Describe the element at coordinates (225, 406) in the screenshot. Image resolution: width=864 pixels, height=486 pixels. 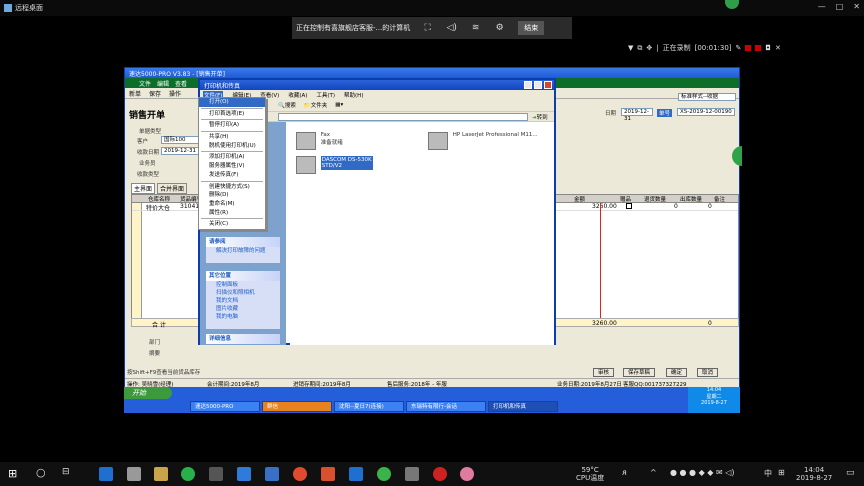
I see `task-sales-app: 速达5000-PRO` at that location.